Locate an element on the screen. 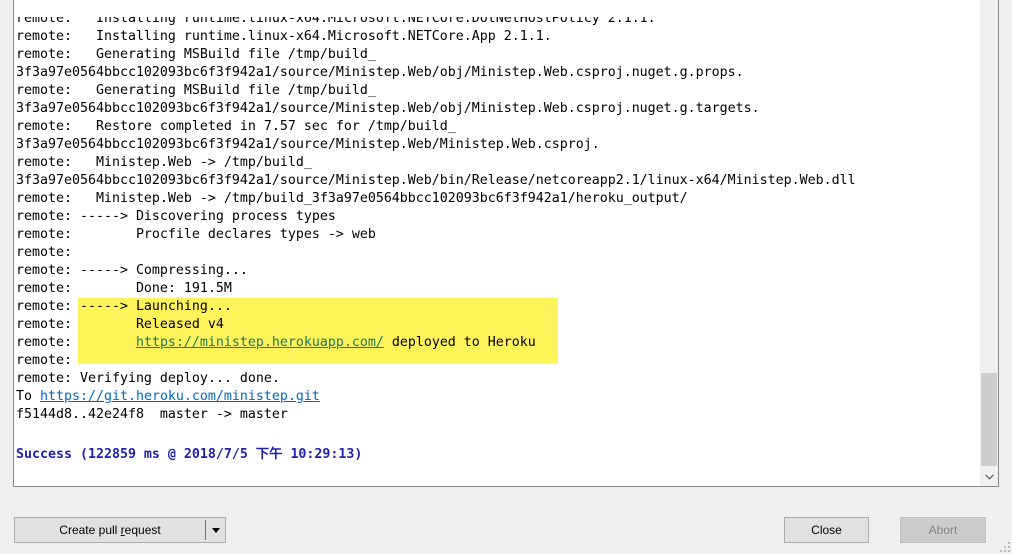 This screenshot has height=554, width=1012. output-line-text: deployed to Heroku is located at coordinates (459, 342).